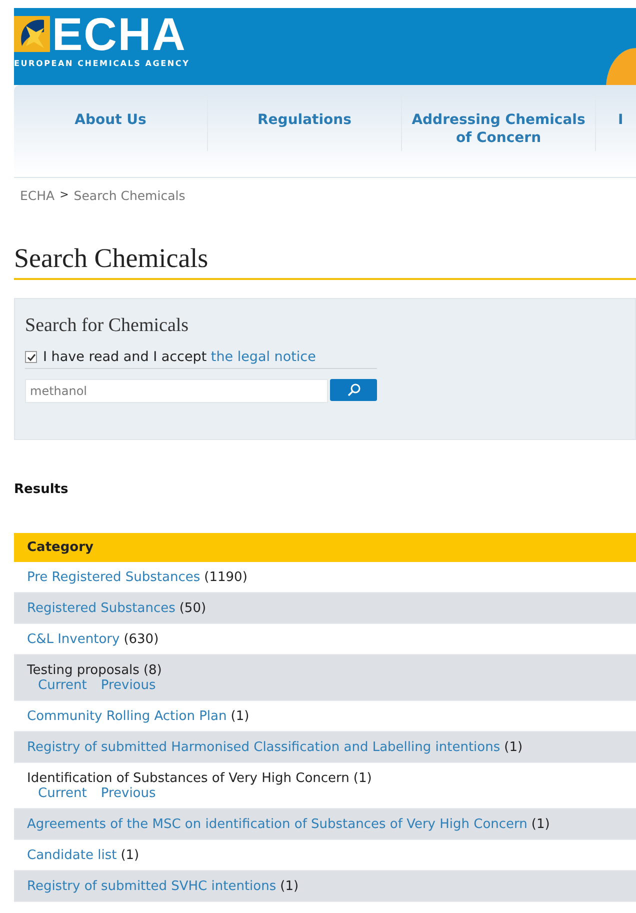  What do you see at coordinates (107, 326) in the screenshot?
I see `panel-title: Search for Chemicals` at bounding box center [107, 326].